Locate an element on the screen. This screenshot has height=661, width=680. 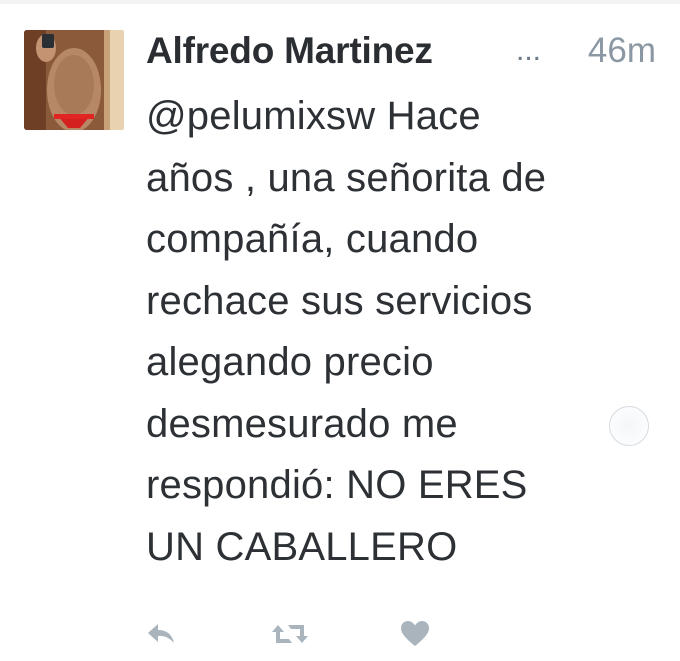
tweet-header: Alfredo Martinez ... 46m is located at coordinates (401, 53).